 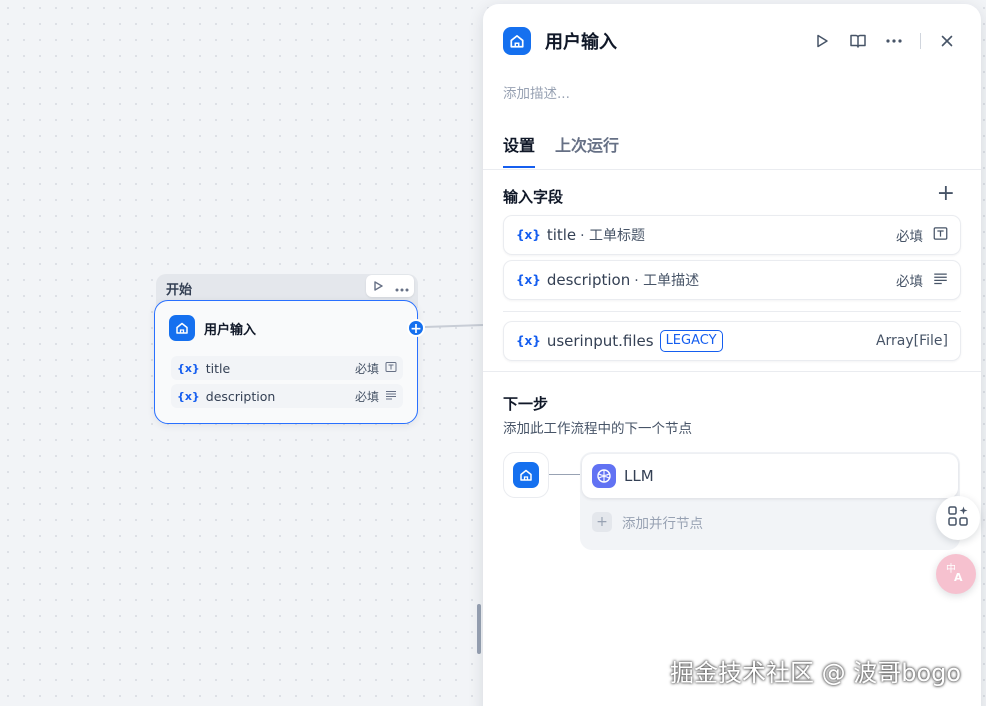 I want to click on field-description: {x} description · 工单描述 必填, so click(x=732, y=280).